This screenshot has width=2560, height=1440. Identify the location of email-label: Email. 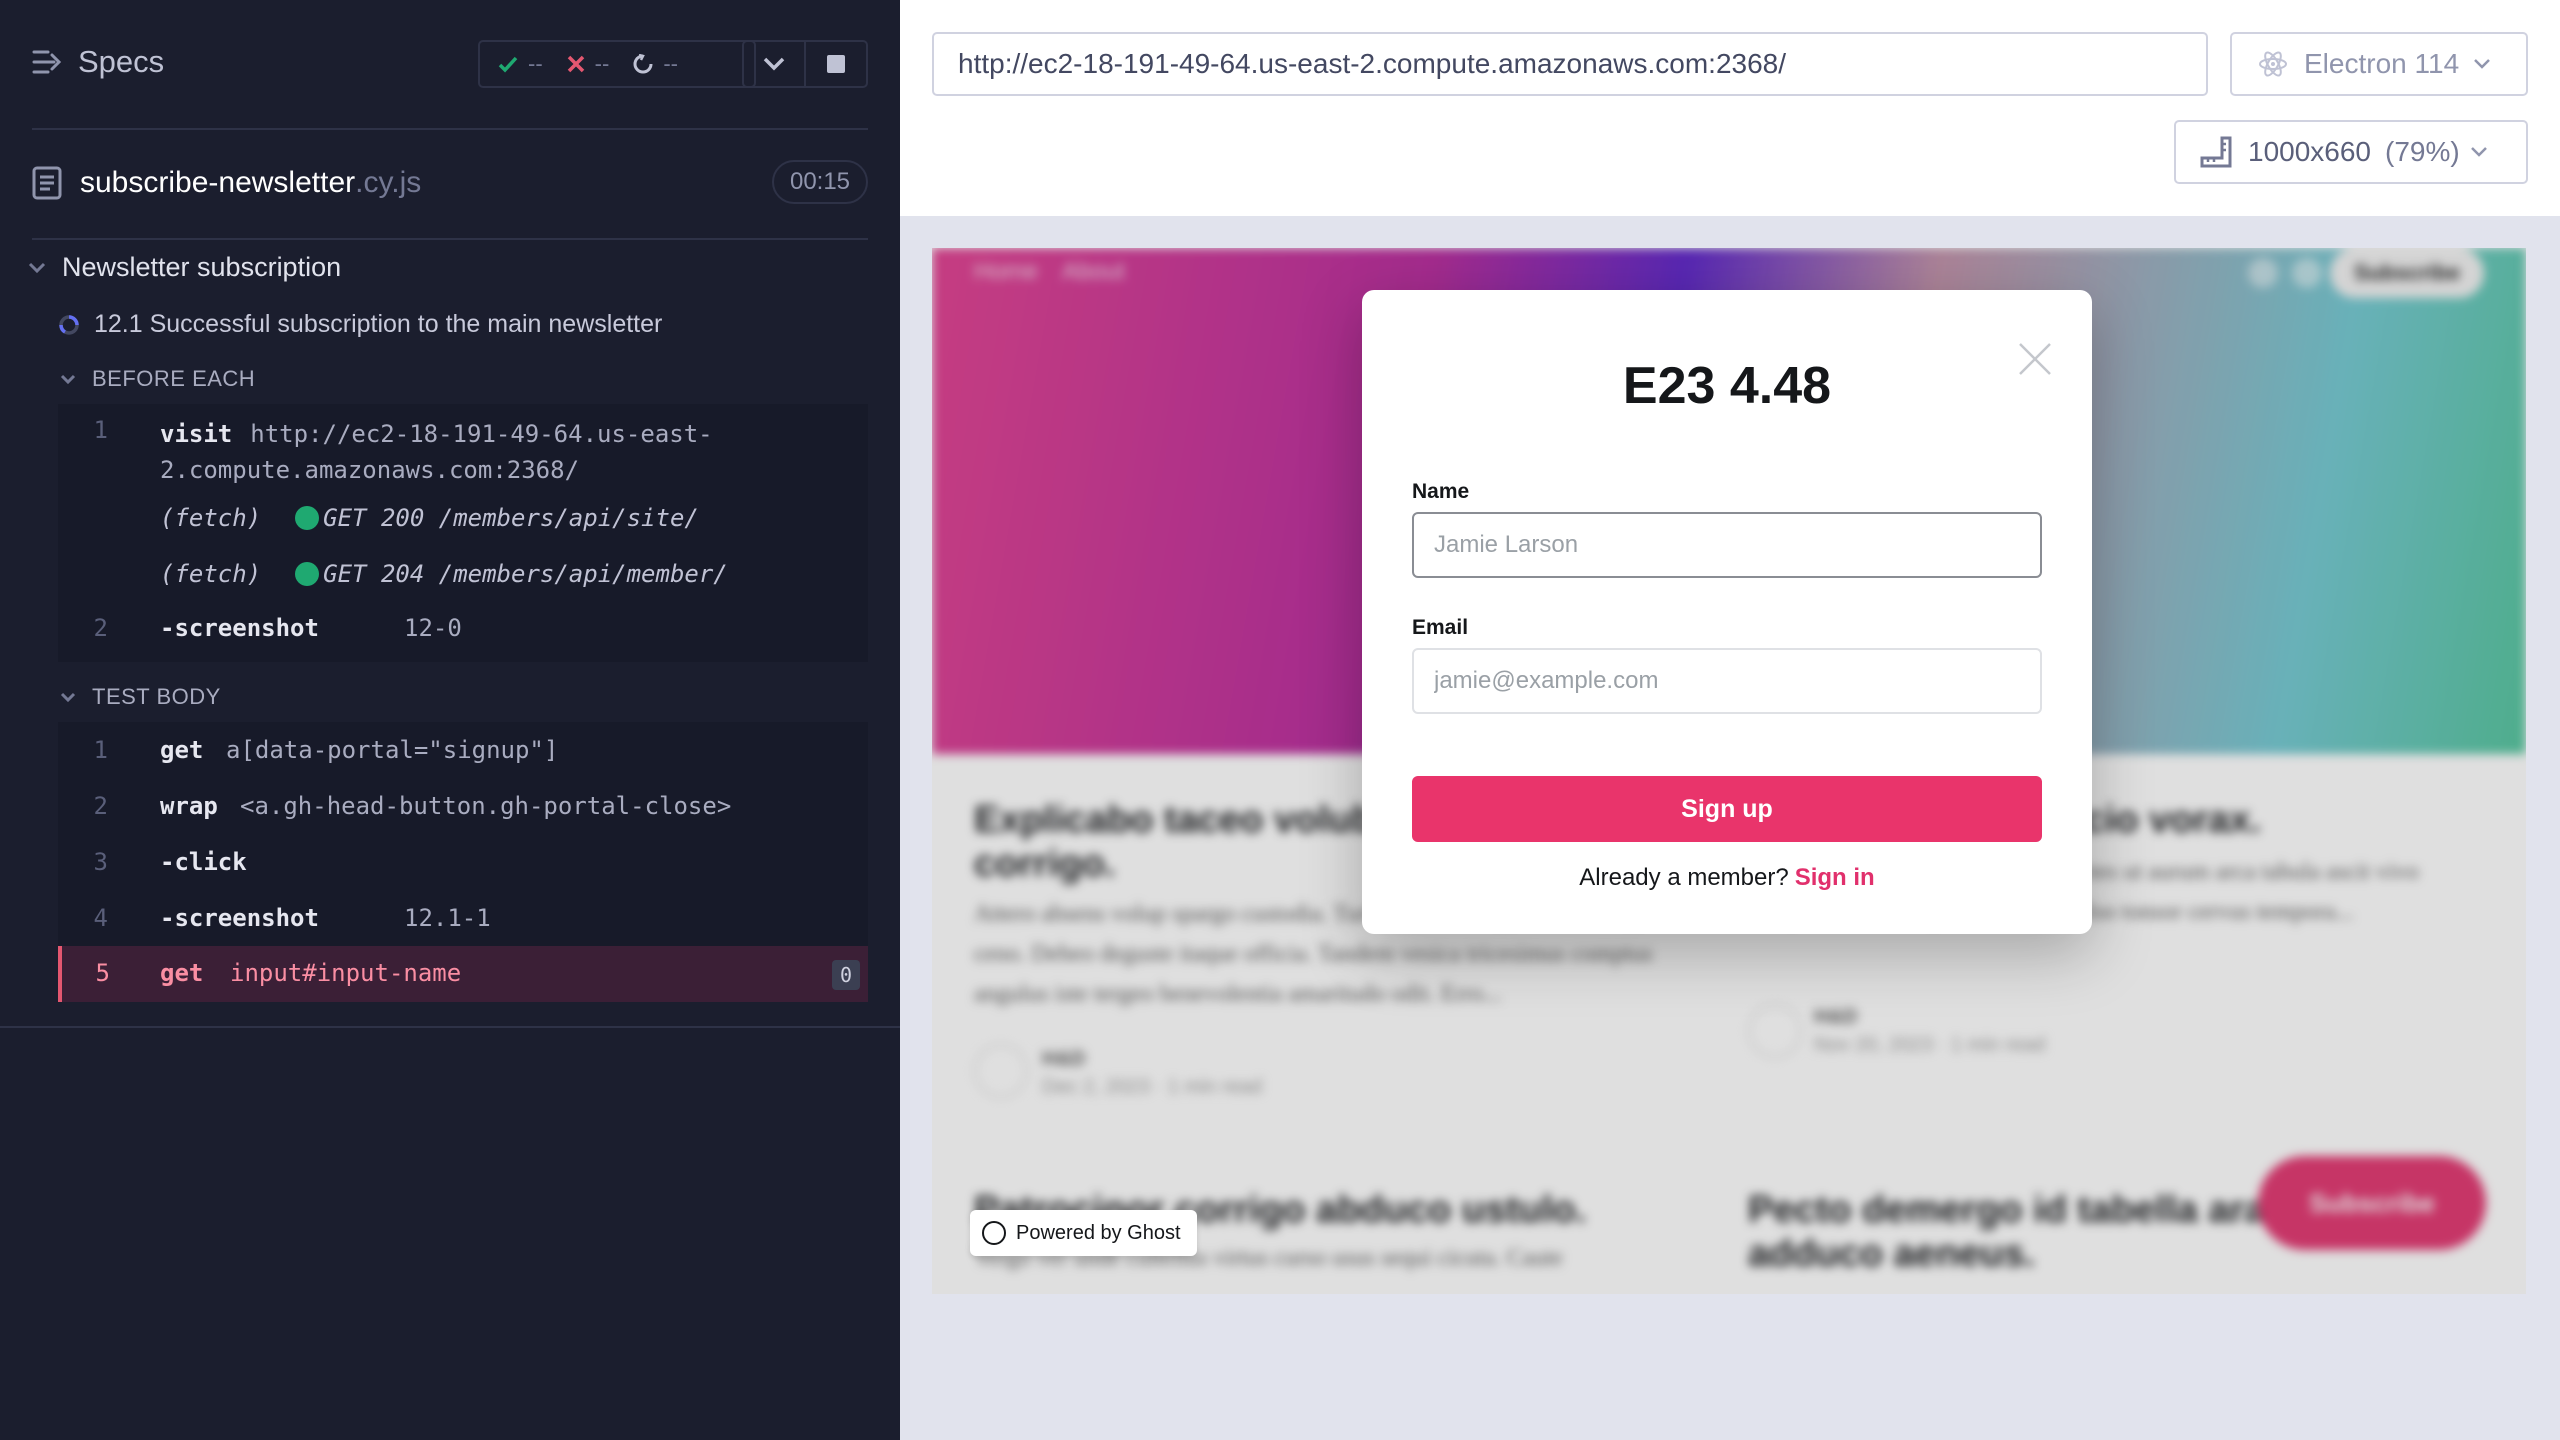
(1440, 627).